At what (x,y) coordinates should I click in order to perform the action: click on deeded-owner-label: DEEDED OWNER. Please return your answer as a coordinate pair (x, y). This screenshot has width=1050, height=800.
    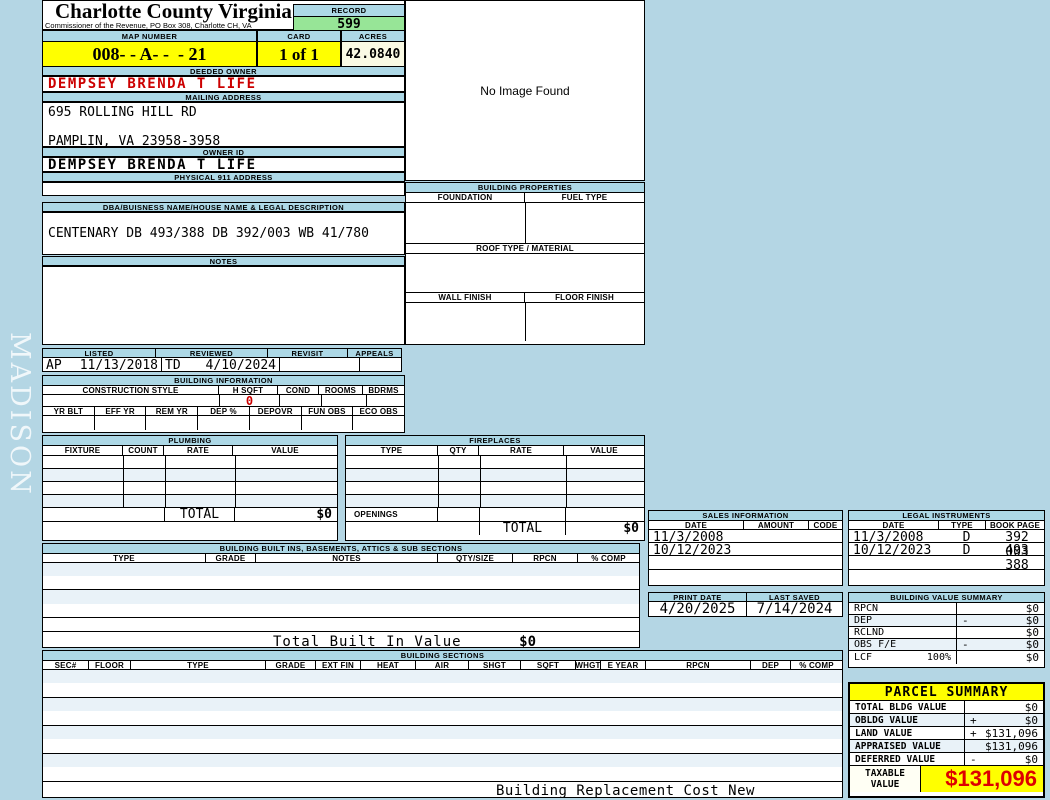
    Looking at the image, I should click on (223, 71).